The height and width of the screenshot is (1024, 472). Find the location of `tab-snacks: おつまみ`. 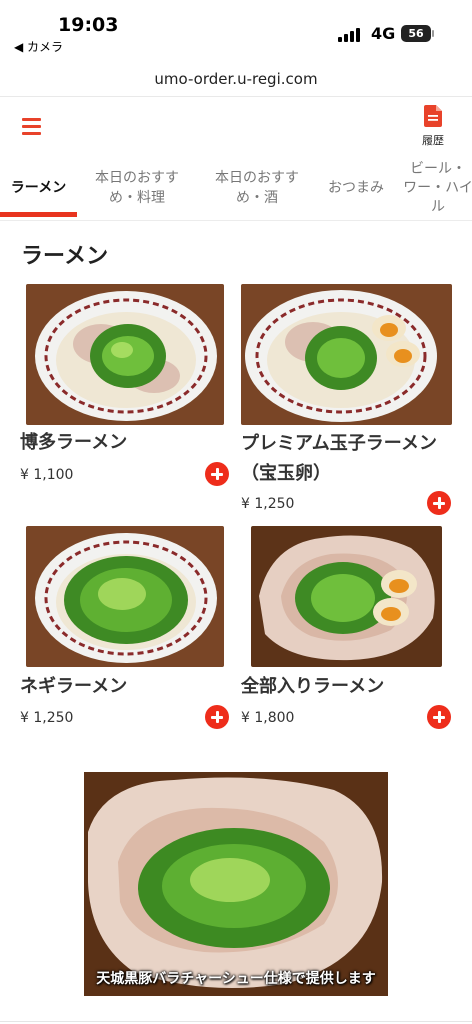

tab-snacks: おつまみ is located at coordinates (356, 188).